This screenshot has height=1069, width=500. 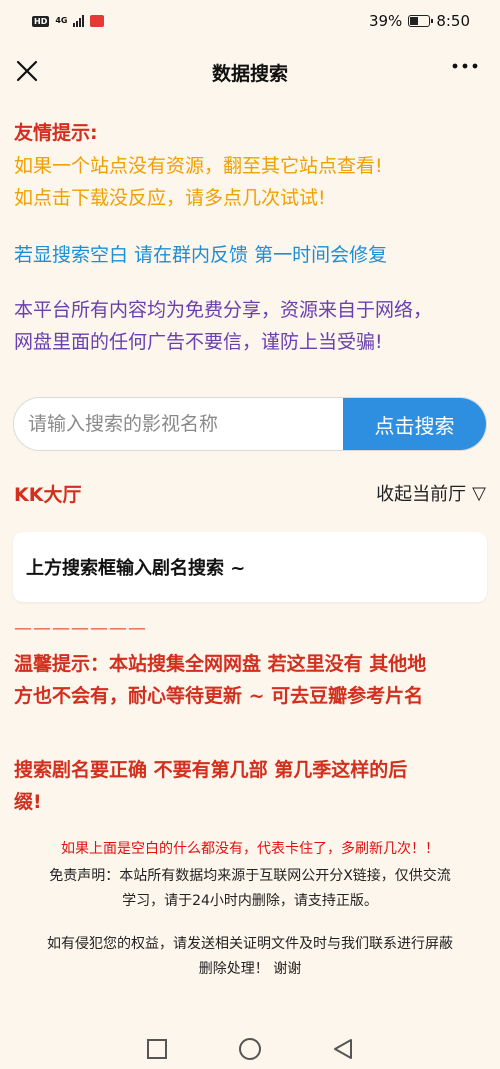 I want to click on refresh-note: 如果上面是空白的什么都没有，代表卡住了，多刷新几次！！, so click(x=250, y=849).